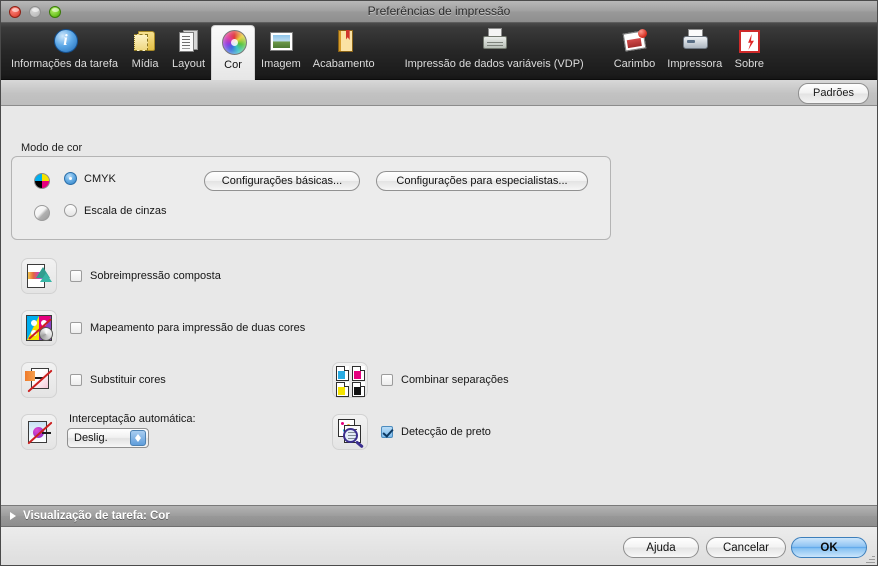 The height and width of the screenshot is (566, 878). What do you see at coordinates (138, 438) in the screenshot?
I see `stepper-arrows-icon` at bounding box center [138, 438].